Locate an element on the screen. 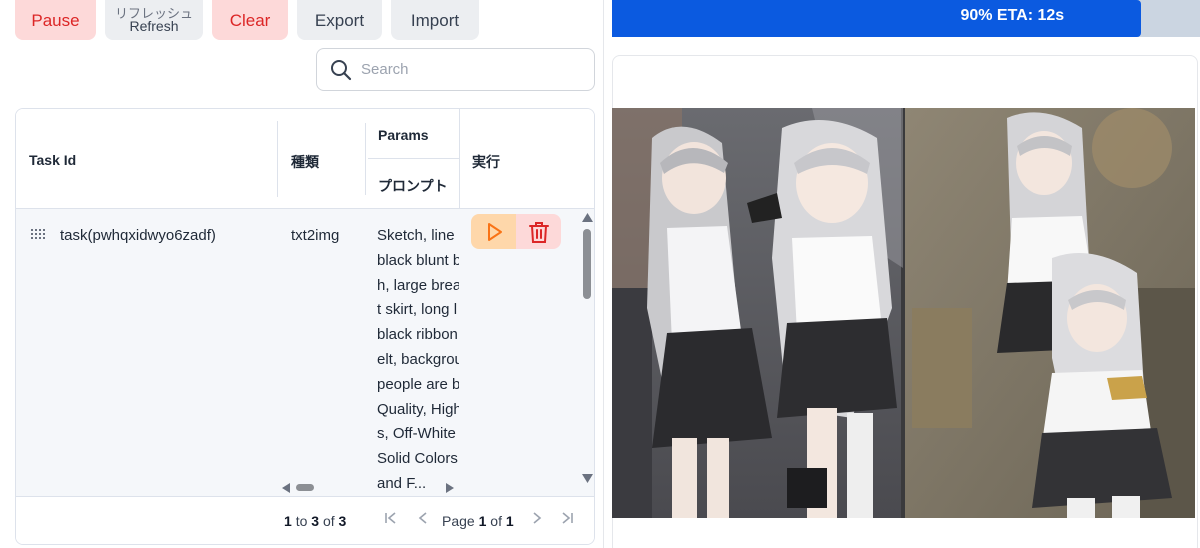 The width and height of the screenshot is (1200, 548). toolbar: Pause リフレッシュ Refresh Clear Export Import is located at coordinates (247, 20).